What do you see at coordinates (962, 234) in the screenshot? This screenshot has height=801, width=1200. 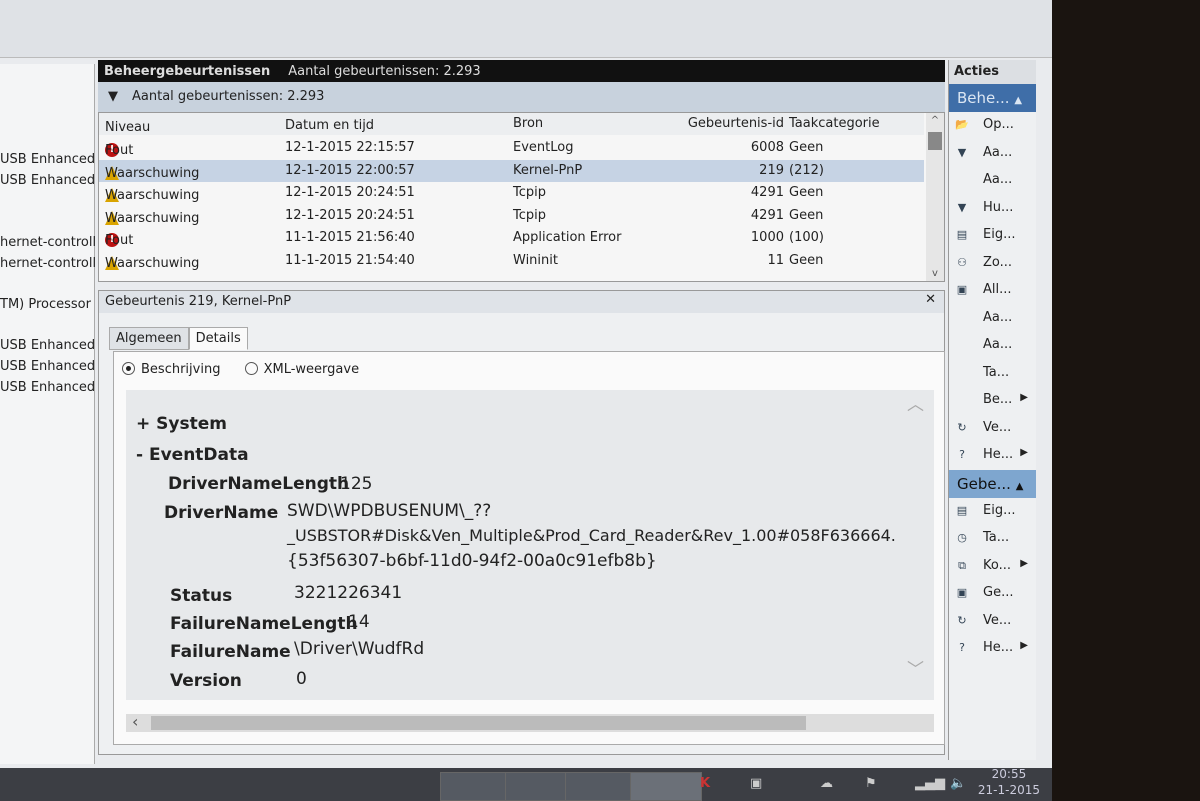 I see `properties-icon: ▤` at bounding box center [962, 234].